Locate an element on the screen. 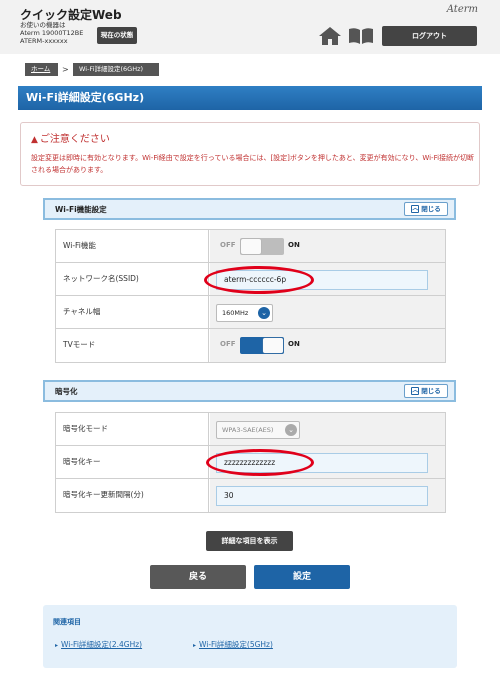  wifi-section-close-button: ︿ 閉じる is located at coordinates (426, 209).